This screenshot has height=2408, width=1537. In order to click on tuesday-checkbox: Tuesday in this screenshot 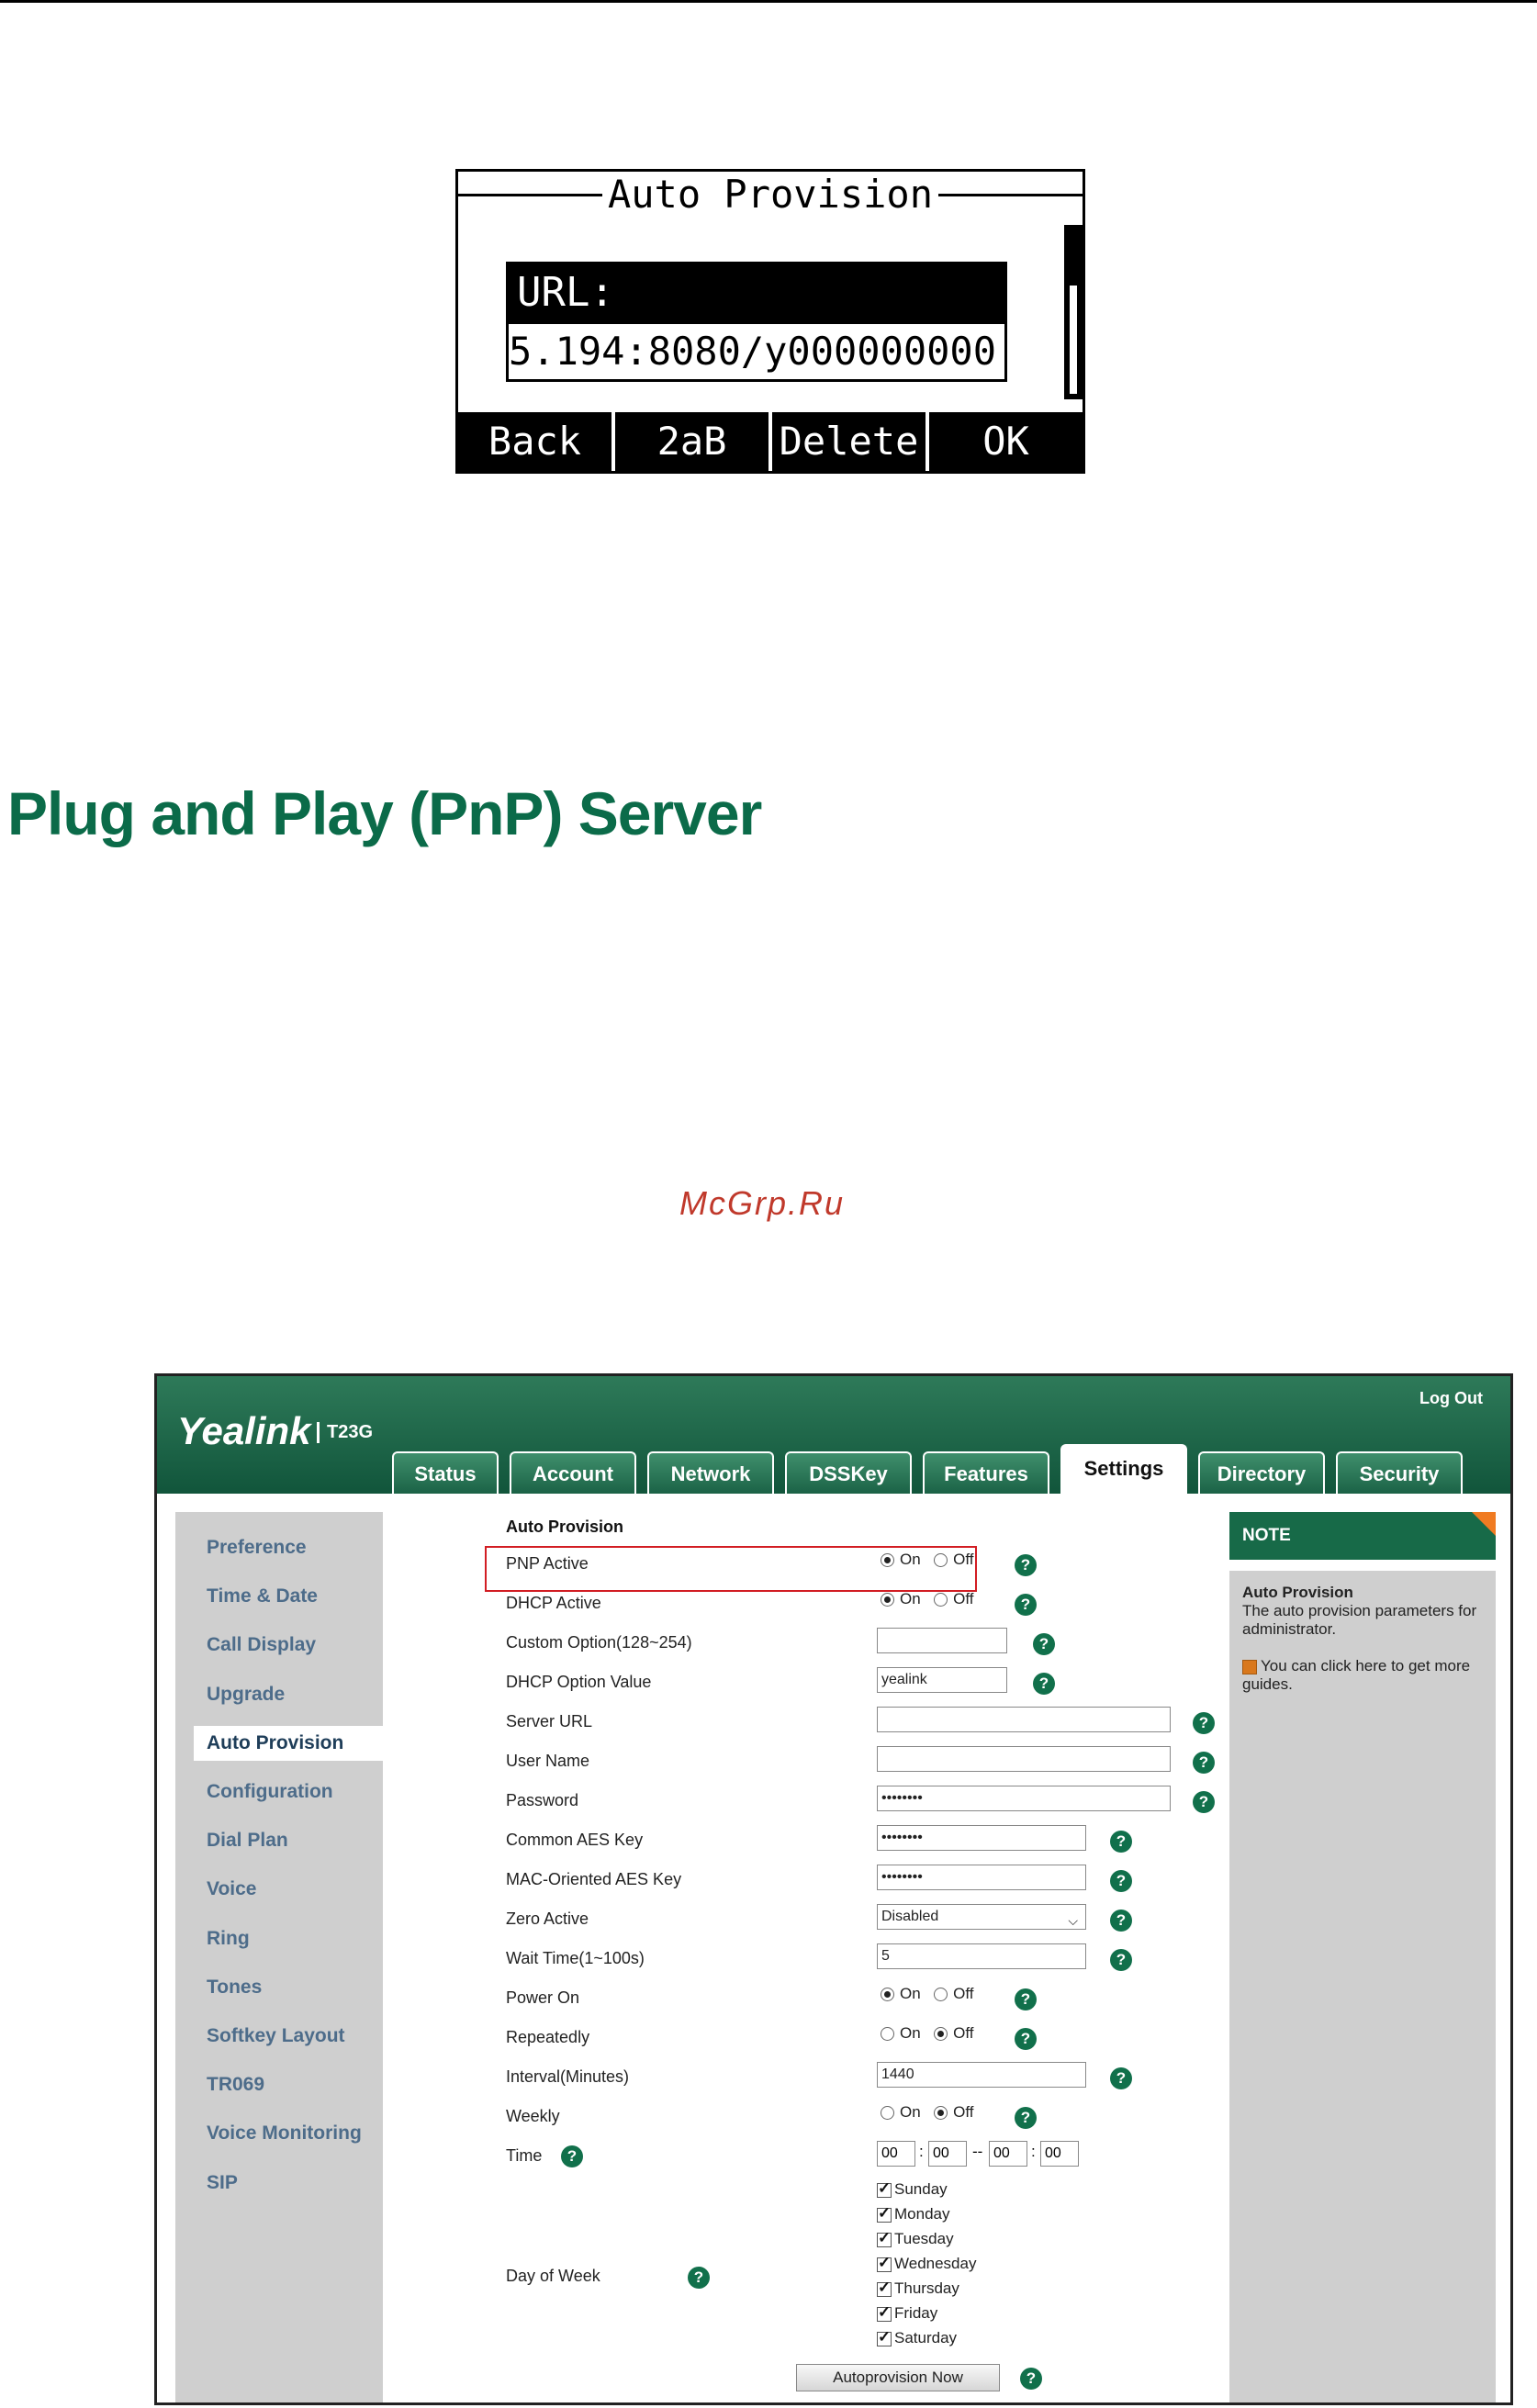, I will do `click(916, 2238)`.